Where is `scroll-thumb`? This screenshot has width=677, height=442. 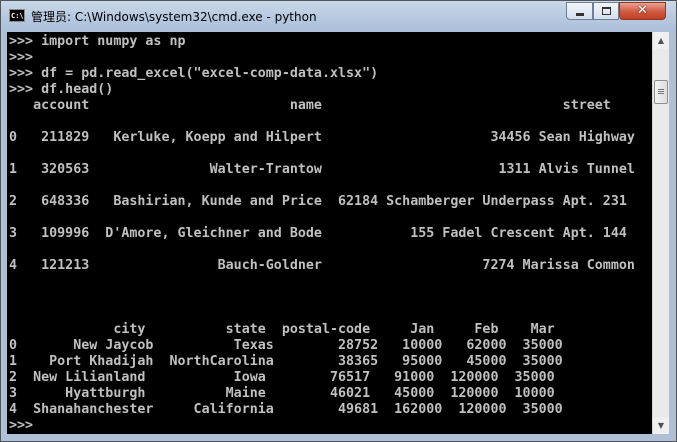 scroll-thumb is located at coordinates (661, 92).